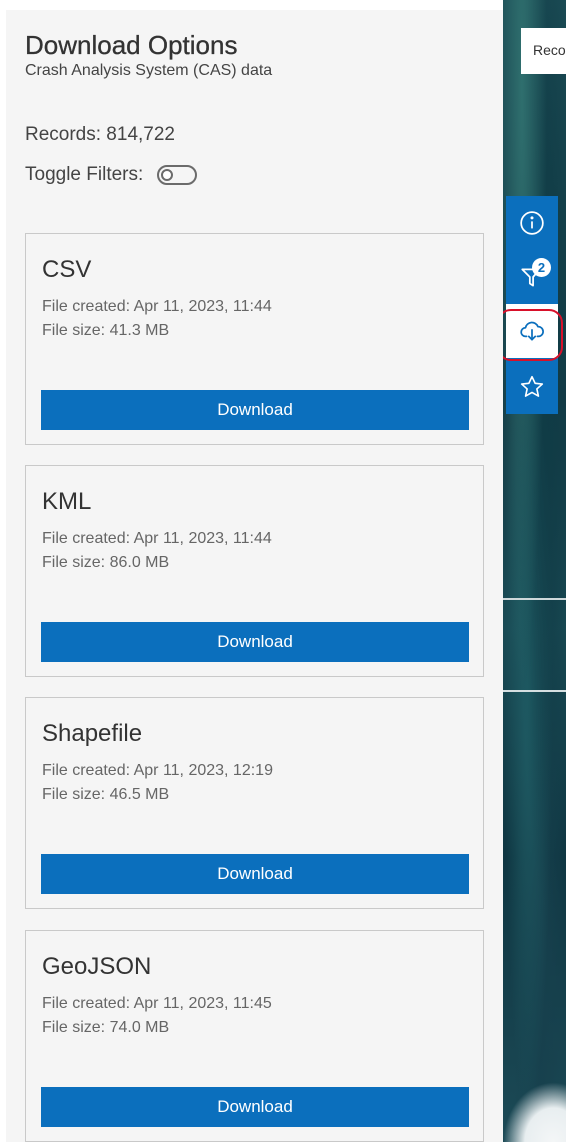 This screenshot has width=566, height=1142. What do you see at coordinates (149, 70) in the screenshot?
I see `panel-subtitle: Crash Analysis System (CAS) data` at bounding box center [149, 70].